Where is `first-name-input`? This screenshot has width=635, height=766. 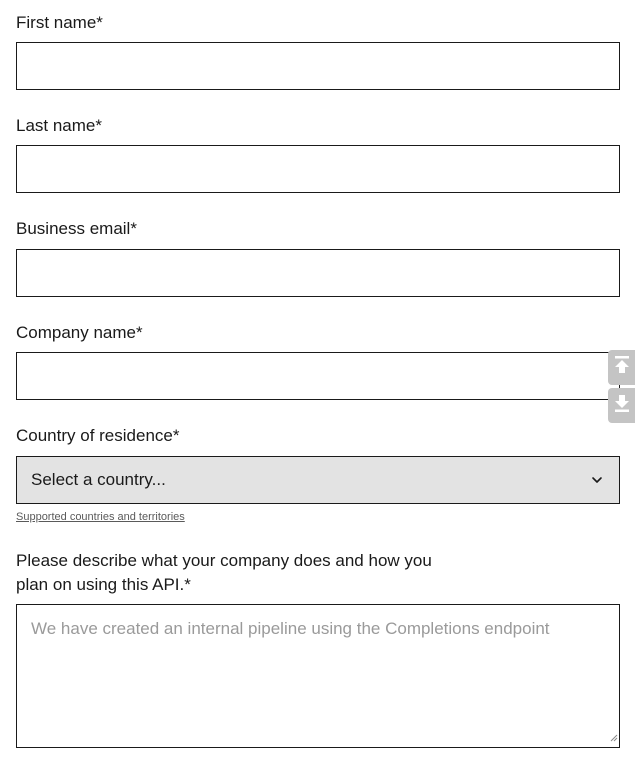 first-name-input is located at coordinates (318, 66).